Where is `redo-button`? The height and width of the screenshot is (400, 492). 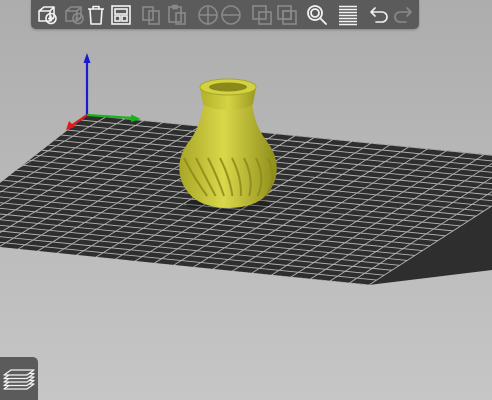 redo-button is located at coordinates (403, 14).